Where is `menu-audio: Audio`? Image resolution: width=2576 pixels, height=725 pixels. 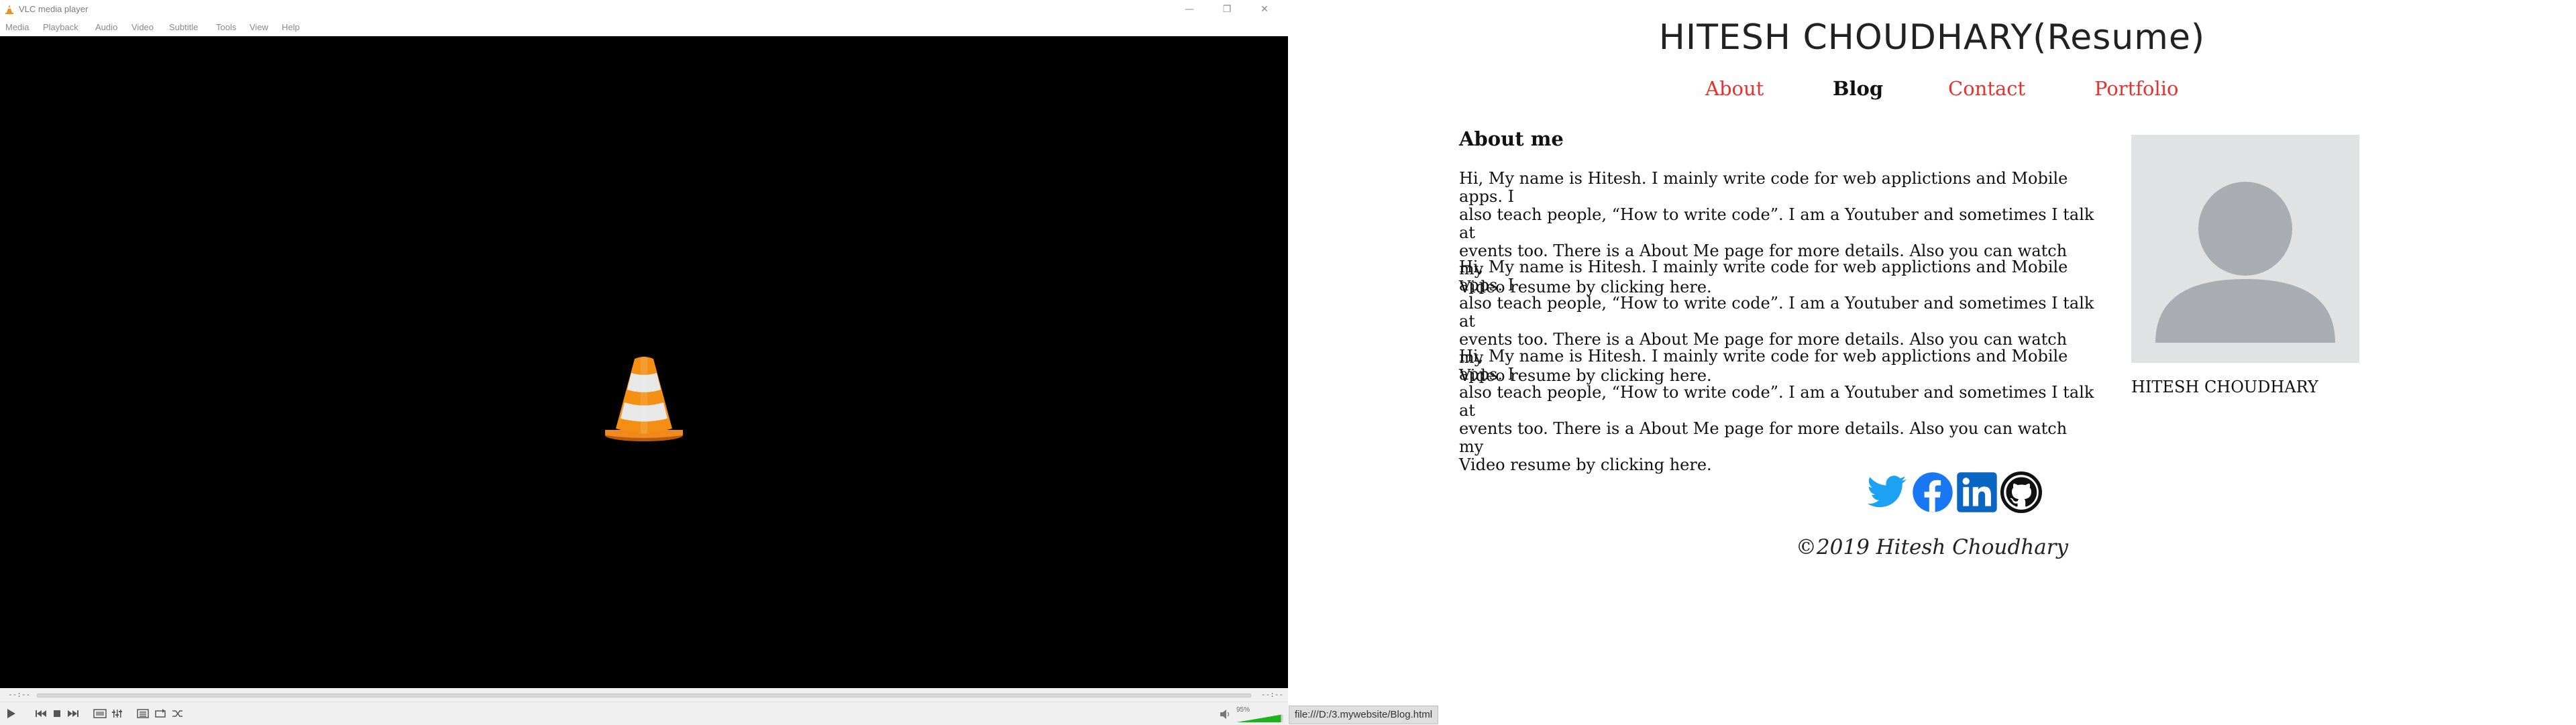
menu-audio: Audio is located at coordinates (106, 27).